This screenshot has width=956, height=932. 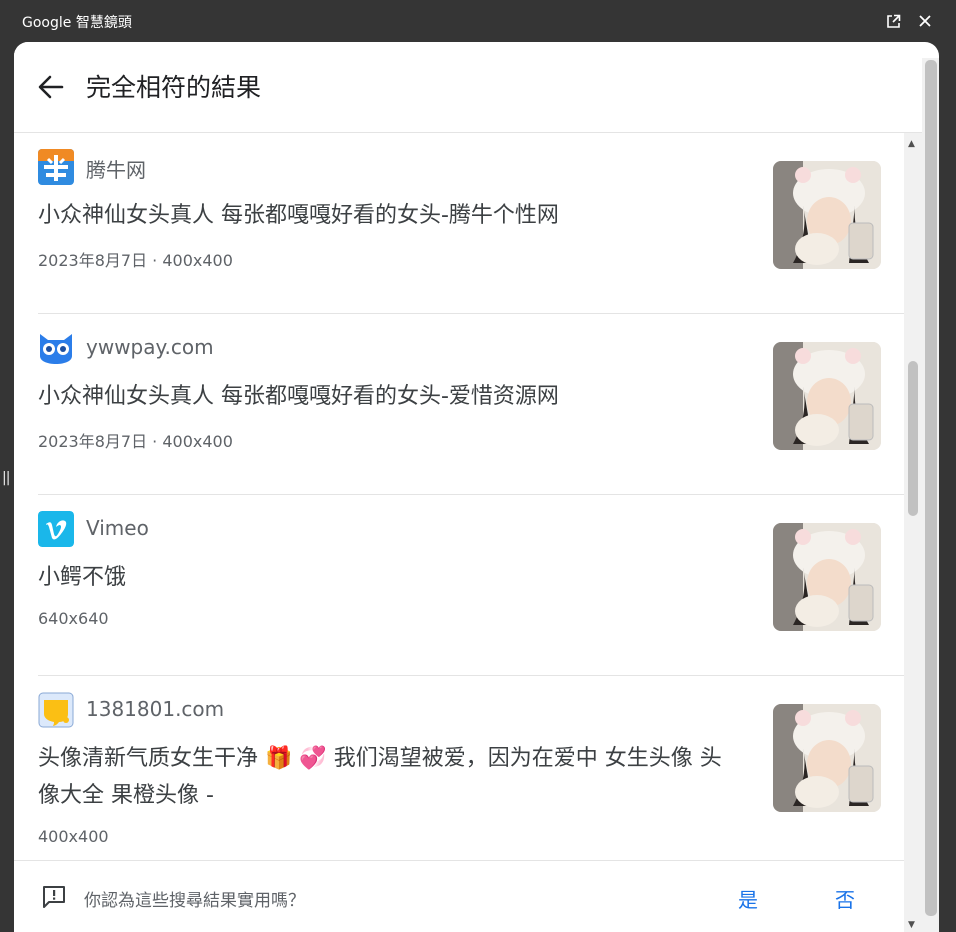 What do you see at coordinates (194, 901) in the screenshot?
I see `feedback-question: 你認為這些搜尋結果實用嗎？` at bounding box center [194, 901].